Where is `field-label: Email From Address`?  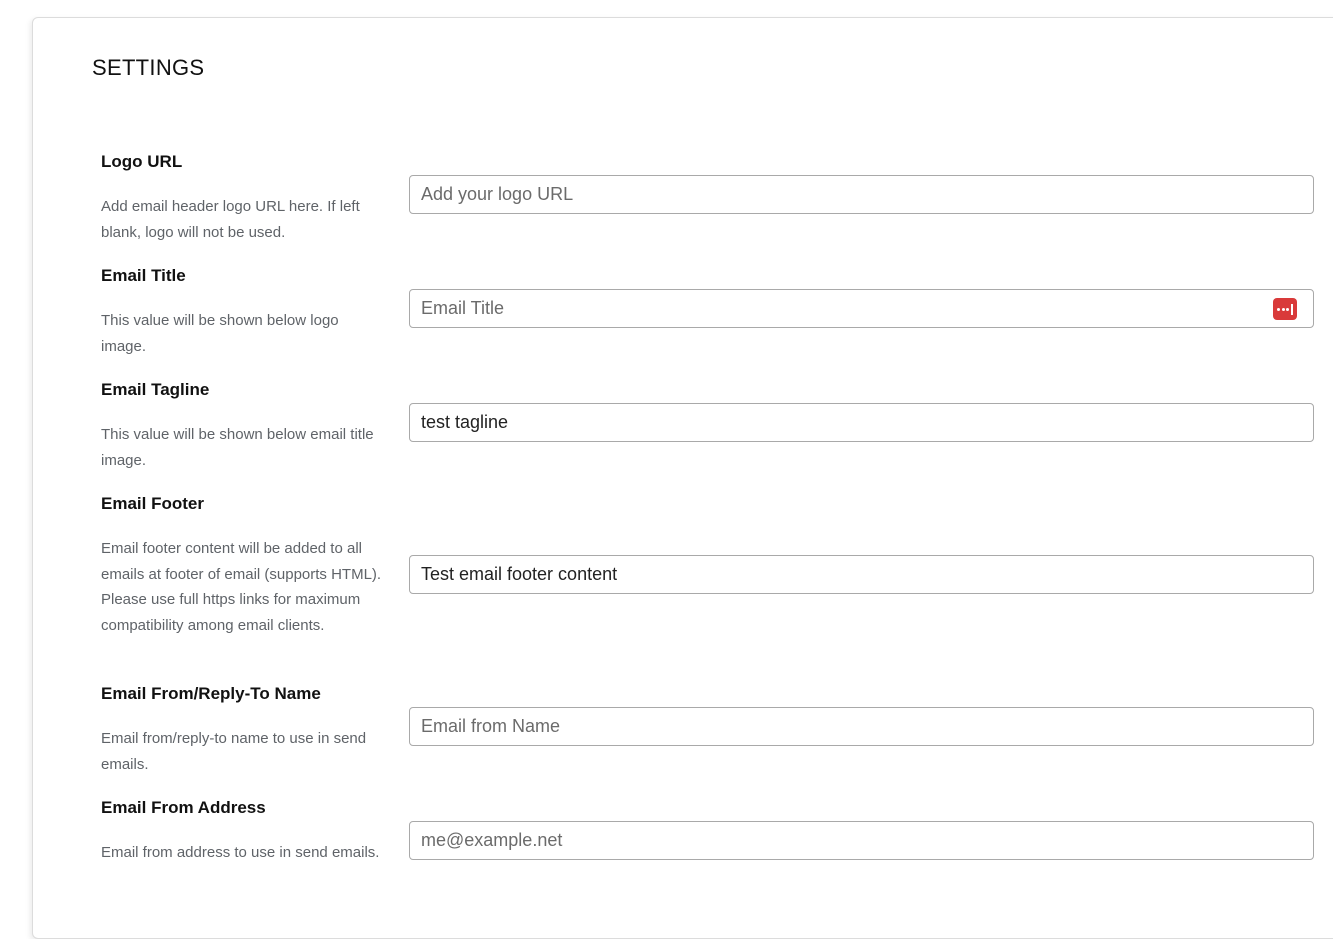 field-label: Email From Address is located at coordinates (183, 807).